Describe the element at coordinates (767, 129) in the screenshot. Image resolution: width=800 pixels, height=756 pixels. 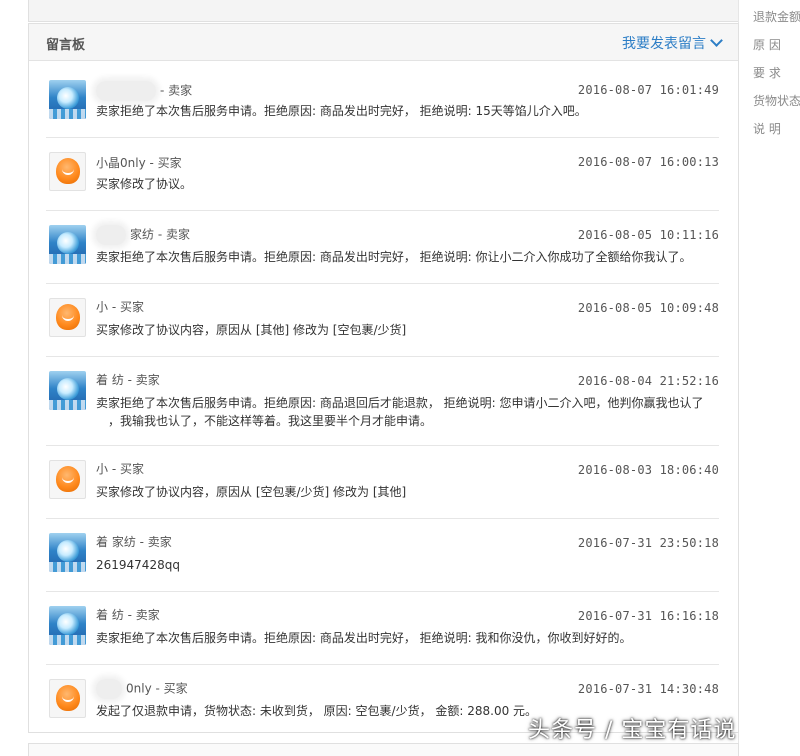
I see `description-label: 说 明` at that location.